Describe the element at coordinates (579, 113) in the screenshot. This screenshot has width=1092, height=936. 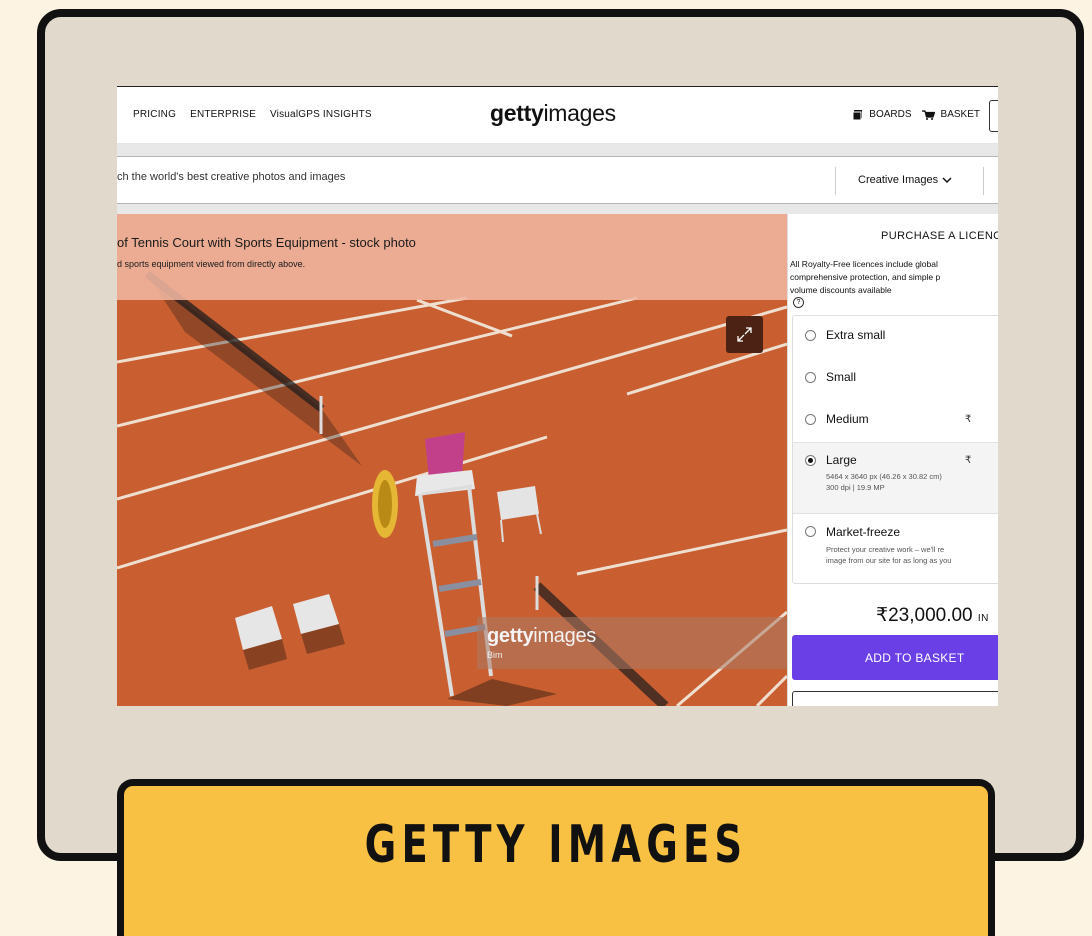
I see `logo-light: images` at that location.